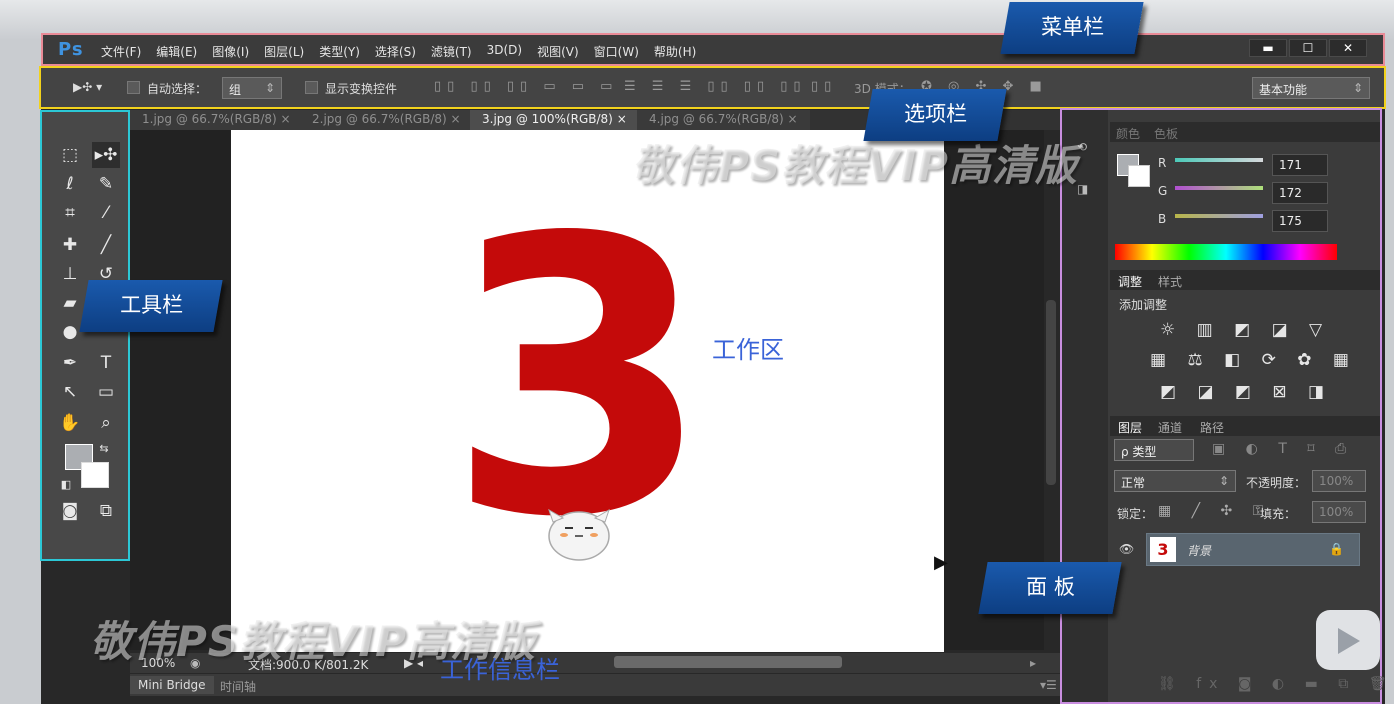  What do you see at coordinates (71, 49) in the screenshot?
I see `ps-logo: Ps` at bounding box center [71, 49].